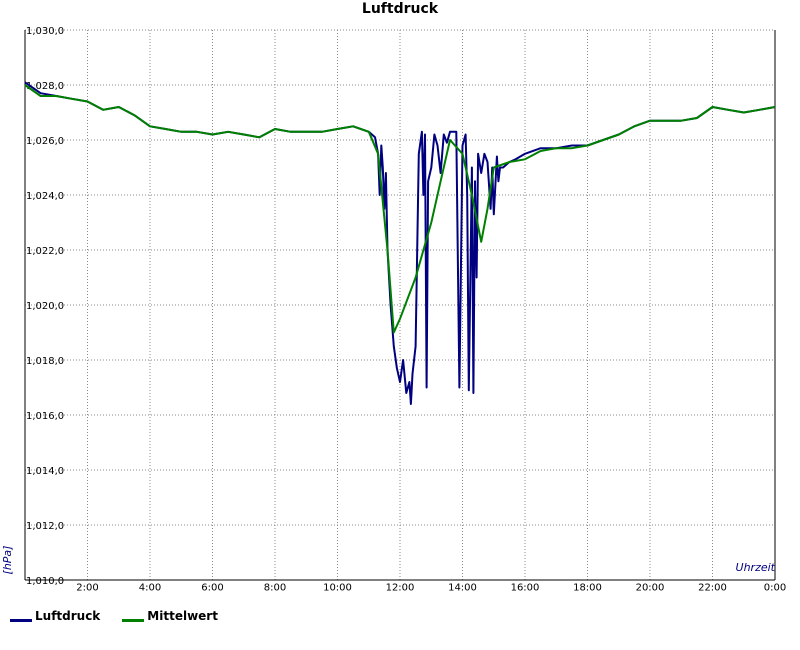 This screenshot has height=650, width=800. Describe the element at coordinates (45, 361) in the screenshot. I see `y-tick-label: 1,018,0` at that location.